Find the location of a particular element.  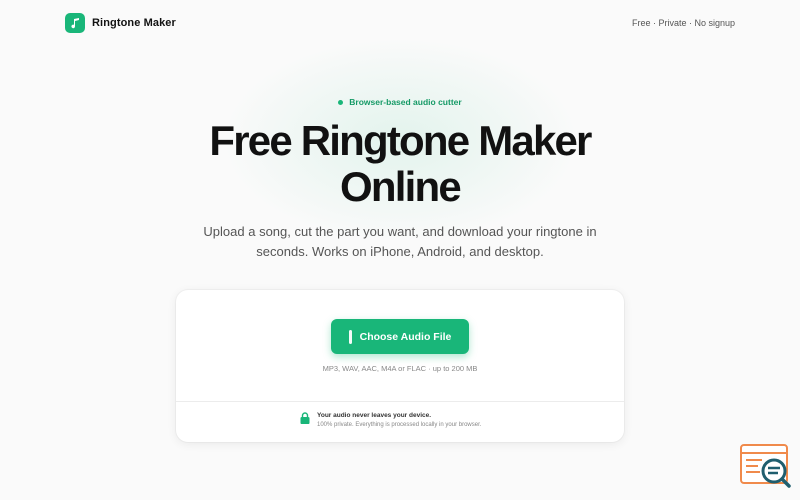

brand-link: Ringtone Maker is located at coordinates (120, 23).